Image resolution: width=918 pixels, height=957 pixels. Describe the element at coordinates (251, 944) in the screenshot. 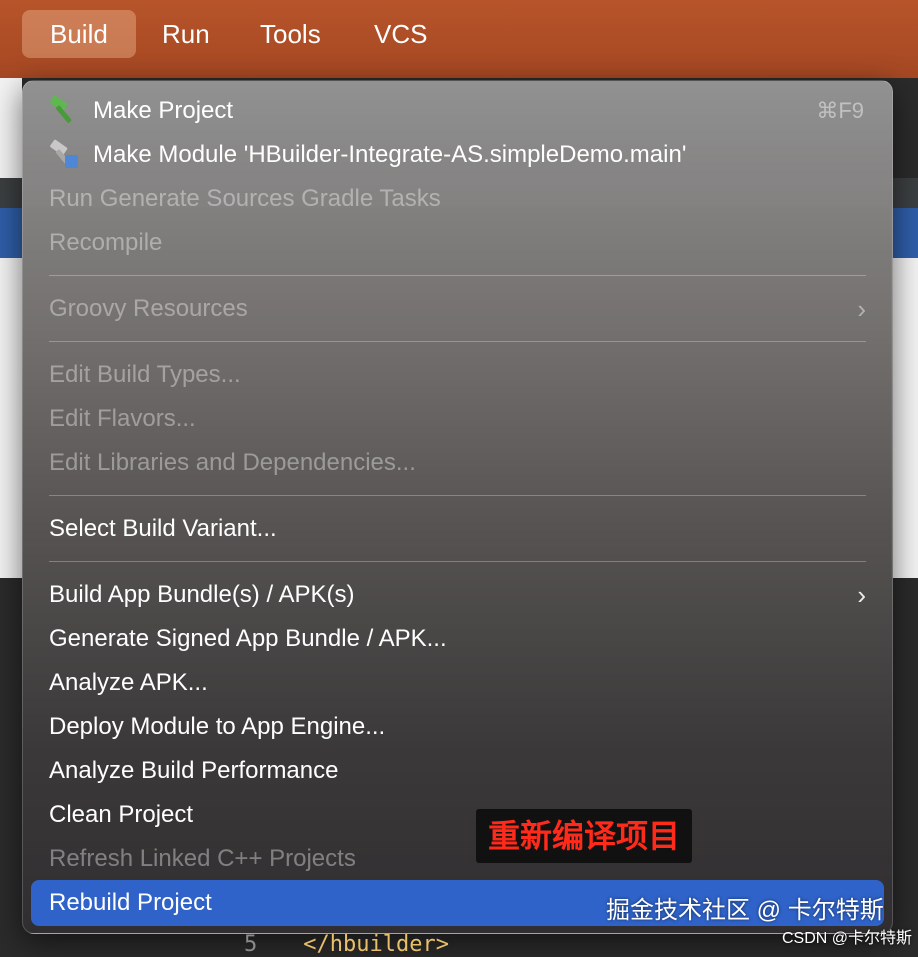

I see `line-number: 5` at that location.